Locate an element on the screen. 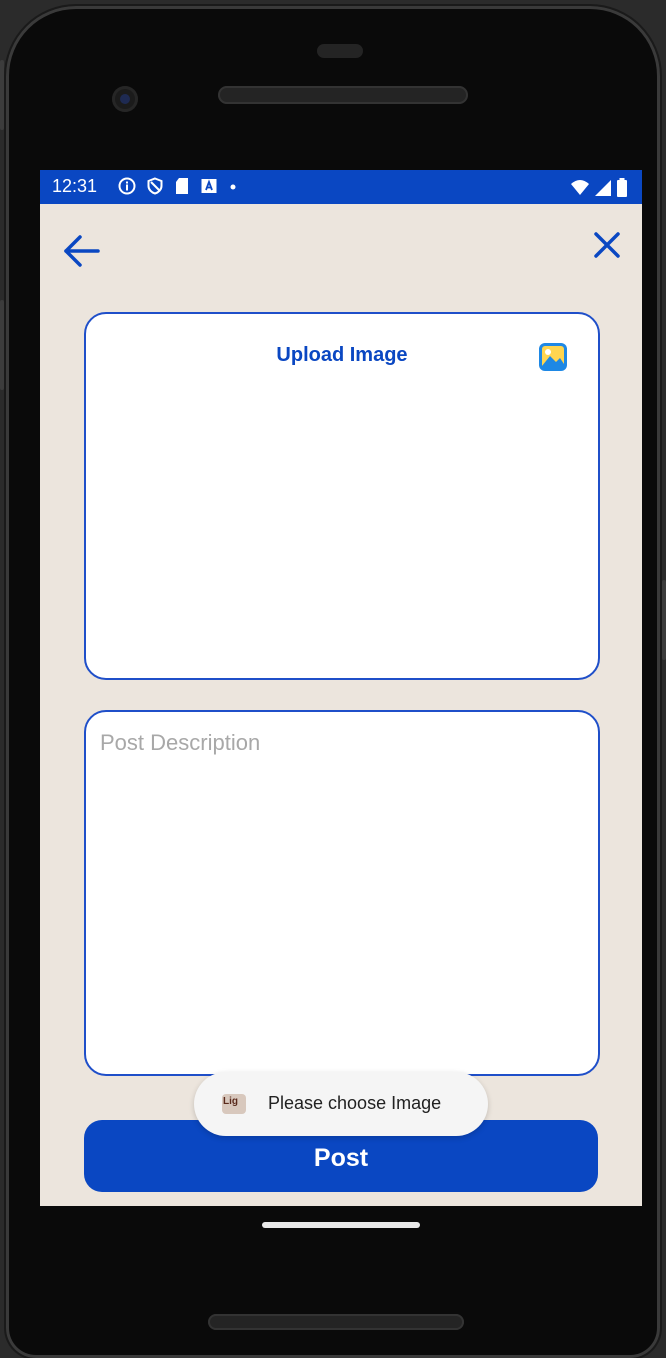 The height and width of the screenshot is (1358, 666). status-right-icons is located at coordinates (599, 190).